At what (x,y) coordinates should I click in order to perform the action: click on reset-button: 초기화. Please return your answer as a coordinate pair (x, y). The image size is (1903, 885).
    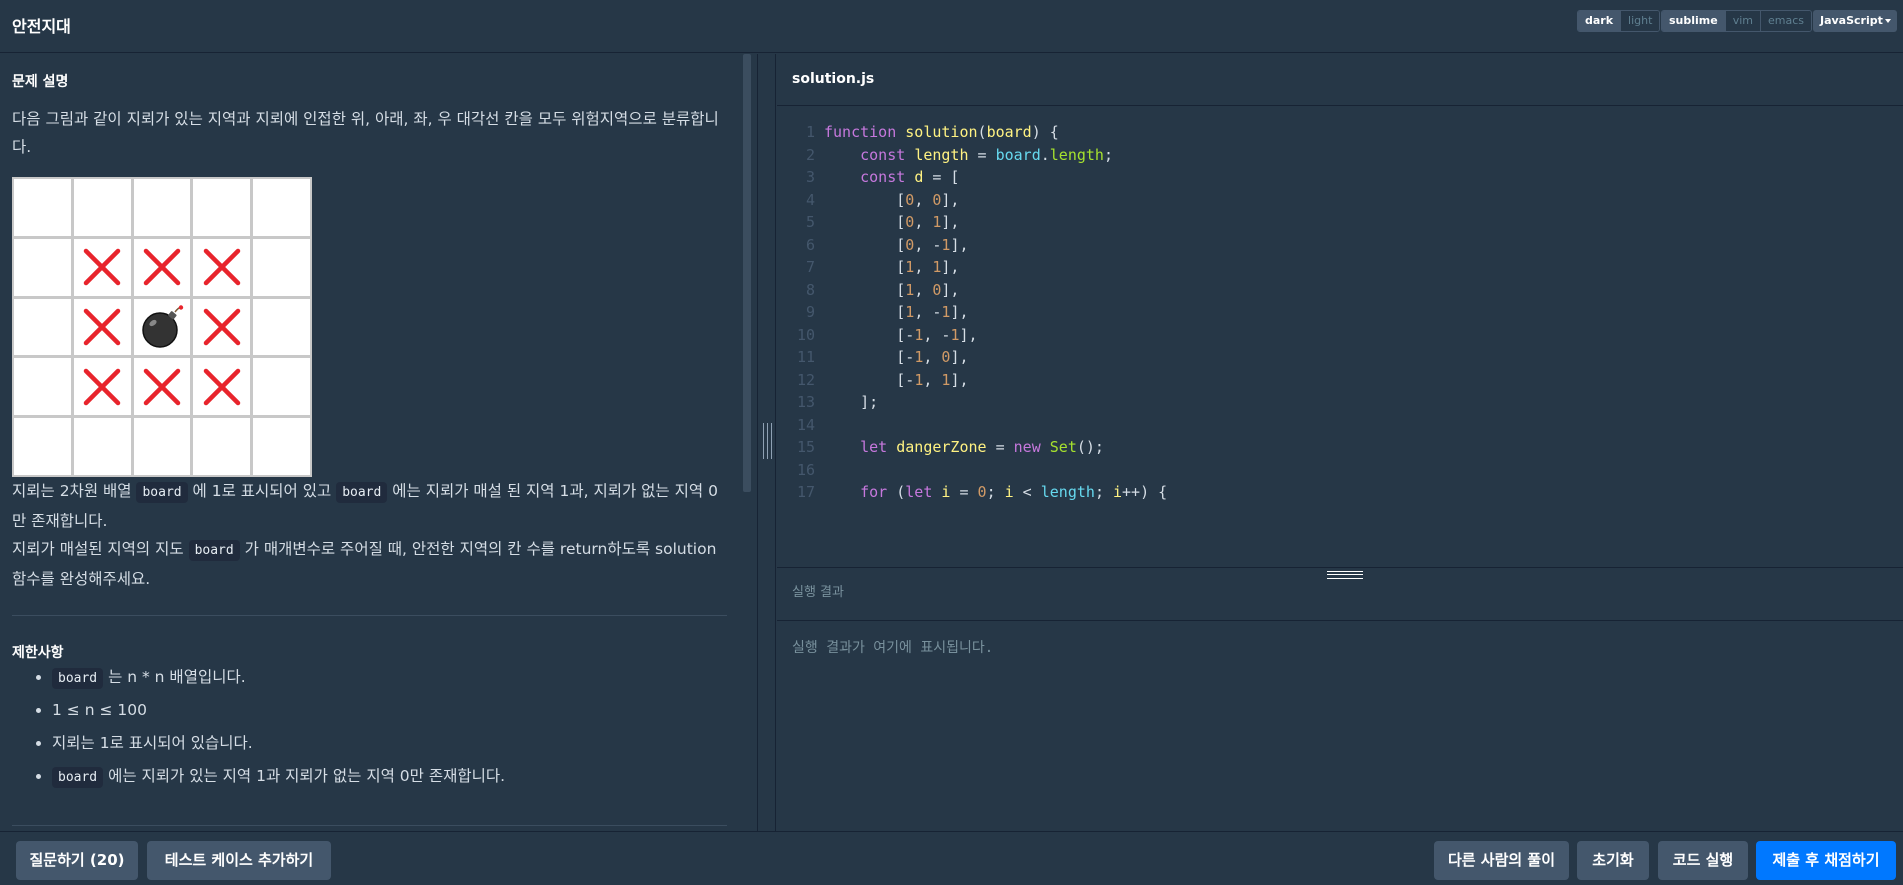
    Looking at the image, I should click on (1613, 860).